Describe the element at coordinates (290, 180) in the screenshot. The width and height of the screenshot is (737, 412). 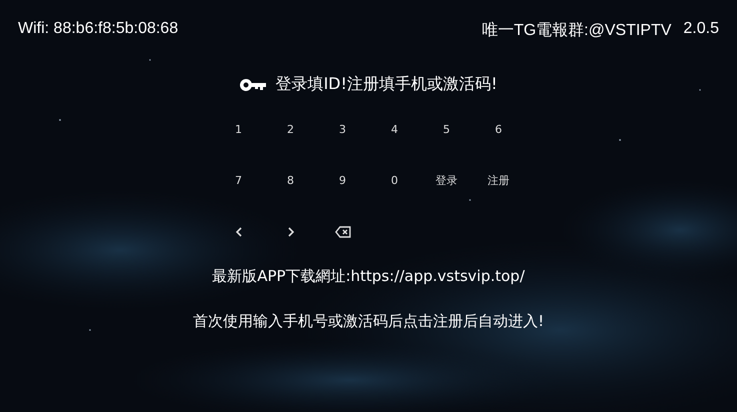
I see `keypad-key: 8` at that location.